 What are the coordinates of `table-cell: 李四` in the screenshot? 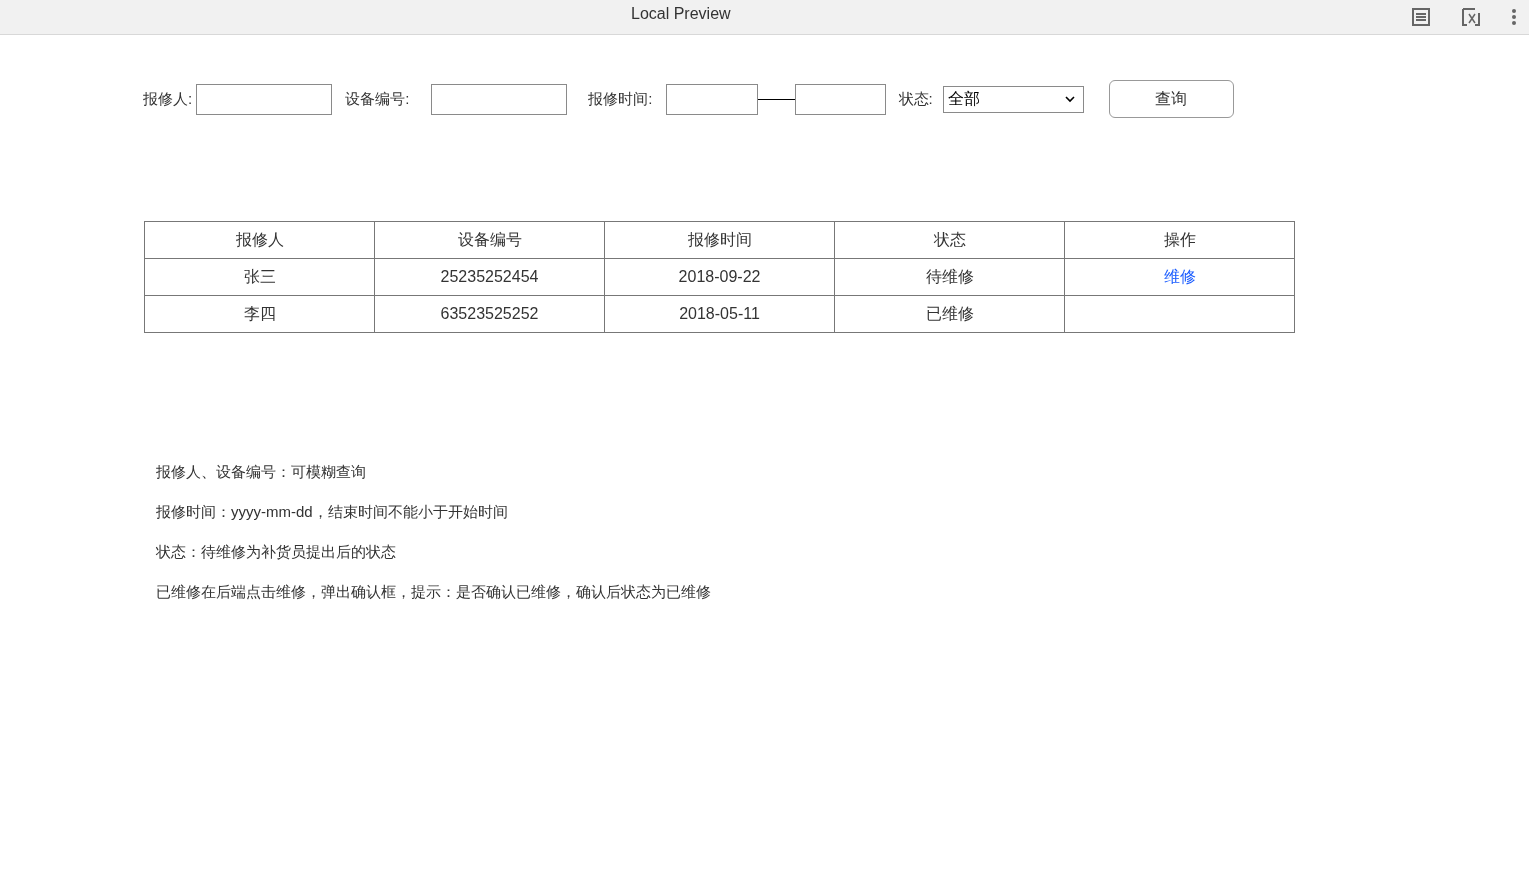 It's located at (259, 314).